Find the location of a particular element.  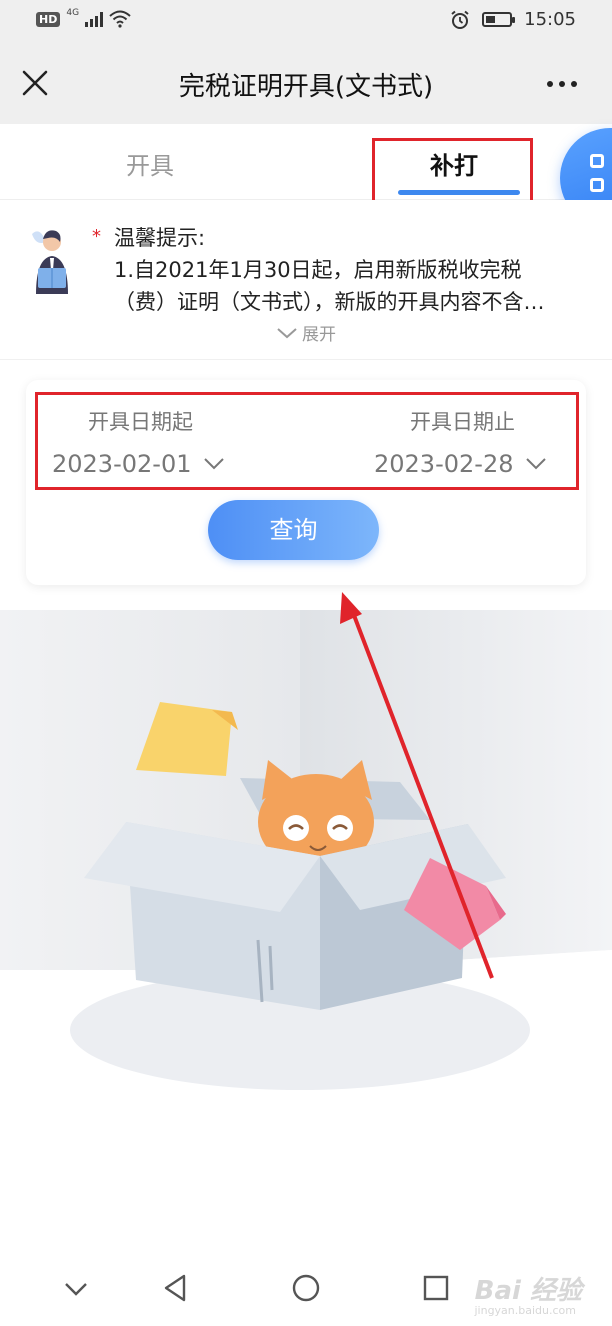

battery-icon is located at coordinates (499, 19).